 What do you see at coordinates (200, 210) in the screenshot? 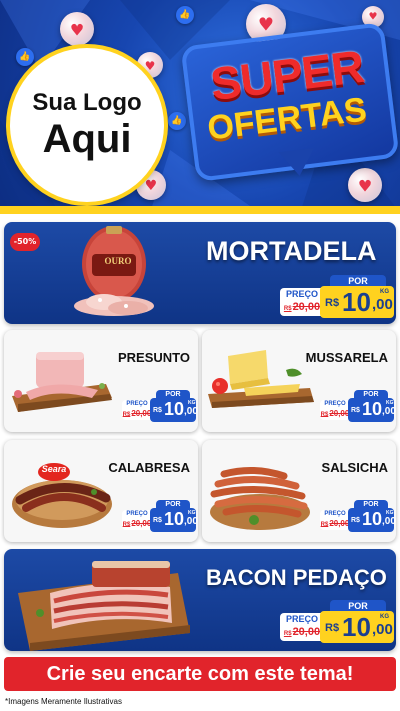
I see `header-divider` at bounding box center [200, 210].